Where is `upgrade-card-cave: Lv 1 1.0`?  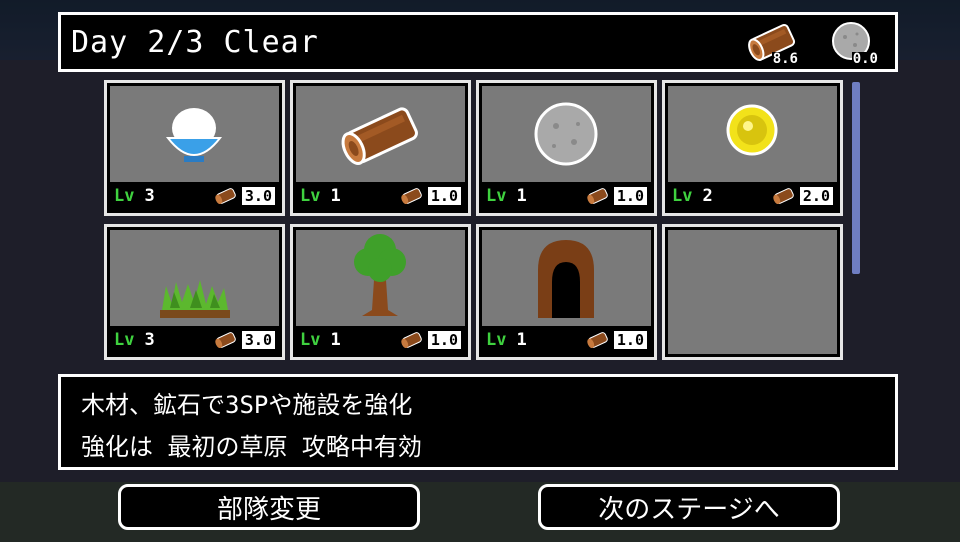 upgrade-card-cave: Lv 1 1.0 is located at coordinates (566, 292).